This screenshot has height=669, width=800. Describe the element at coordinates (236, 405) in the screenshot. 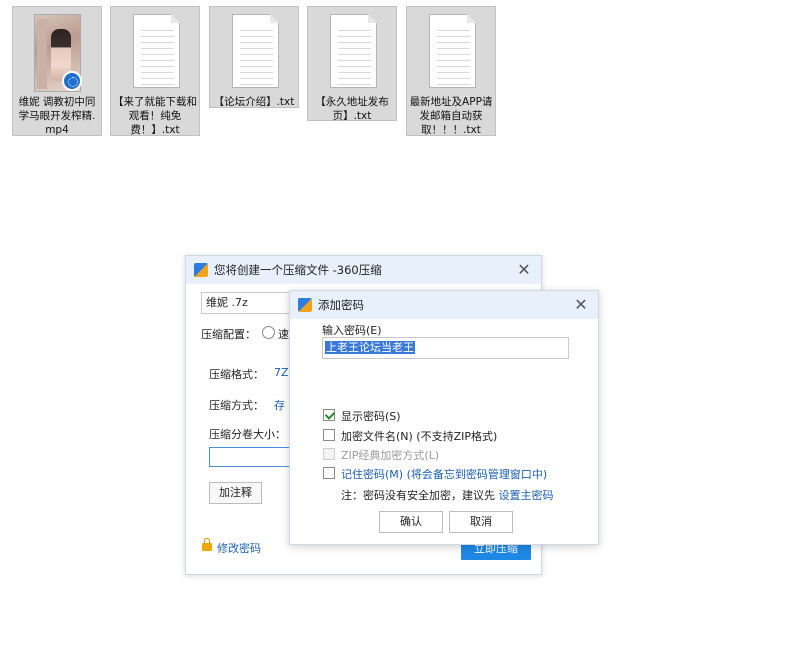

I see `method-label: 压缩方式：` at that location.